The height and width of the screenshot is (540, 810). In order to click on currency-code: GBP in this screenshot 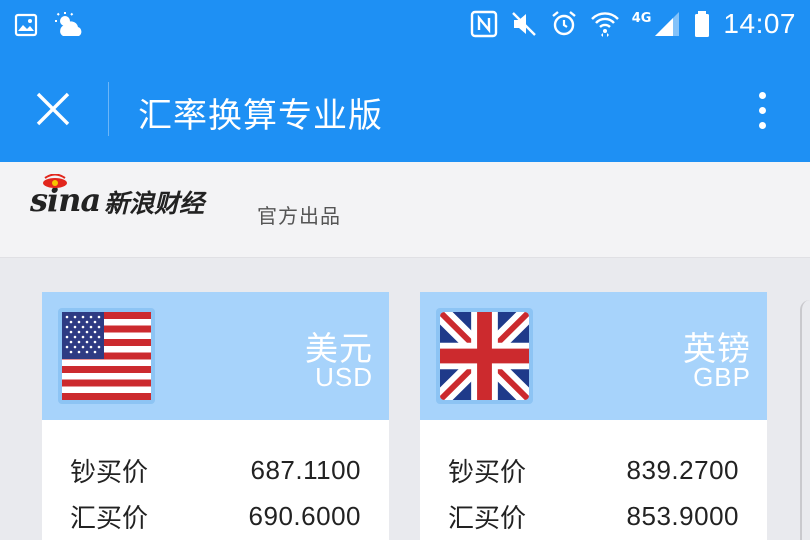, I will do `click(722, 377)`.